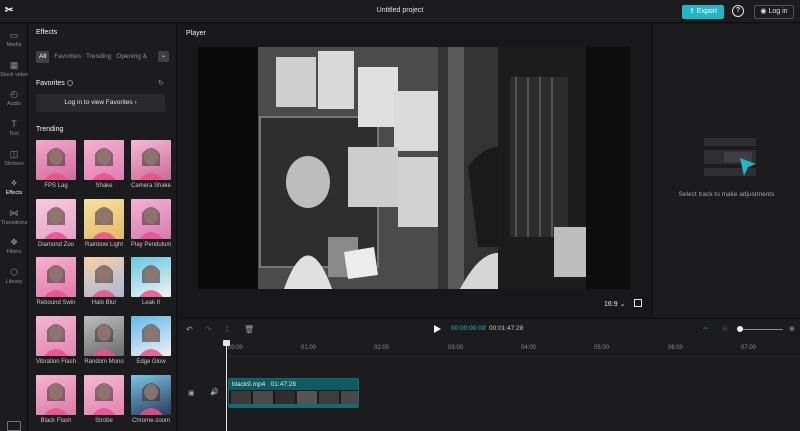  I want to click on effect-card-vibration-flash: Vibration Flash, so click(56, 340).